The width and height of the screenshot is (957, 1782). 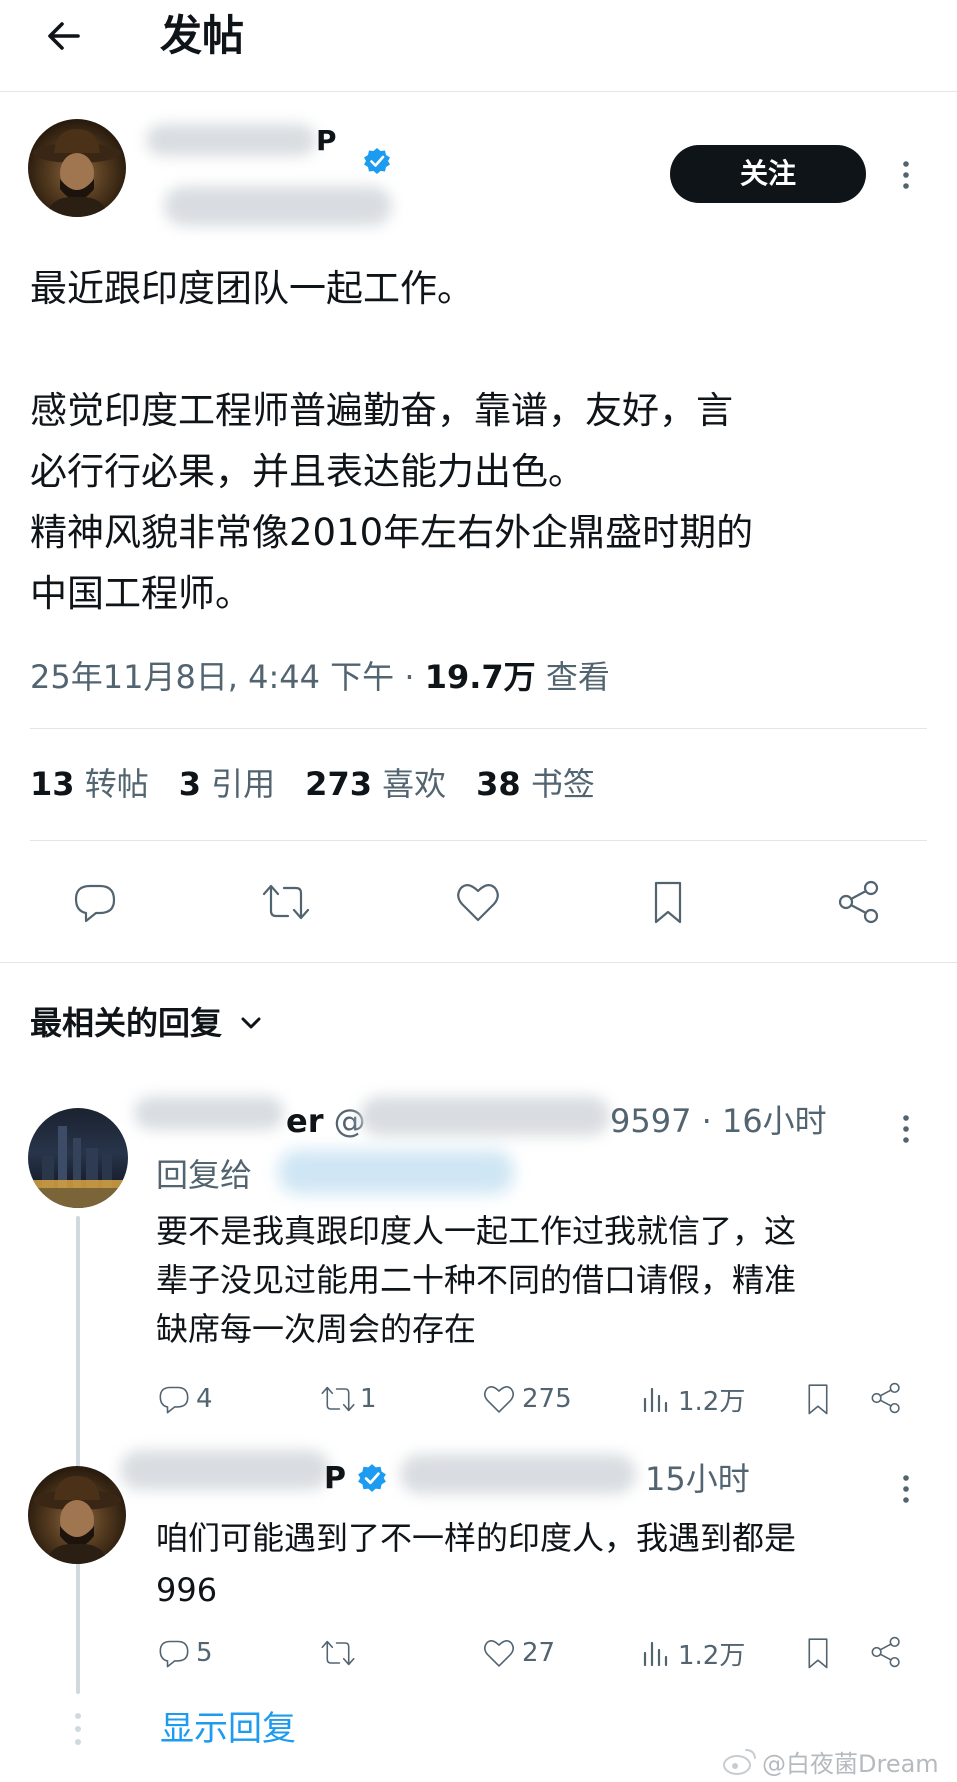 What do you see at coordinates (712, 1401) in the screenshot?
I see `views-count: 1.2万` at bounding box center [712, 1401].